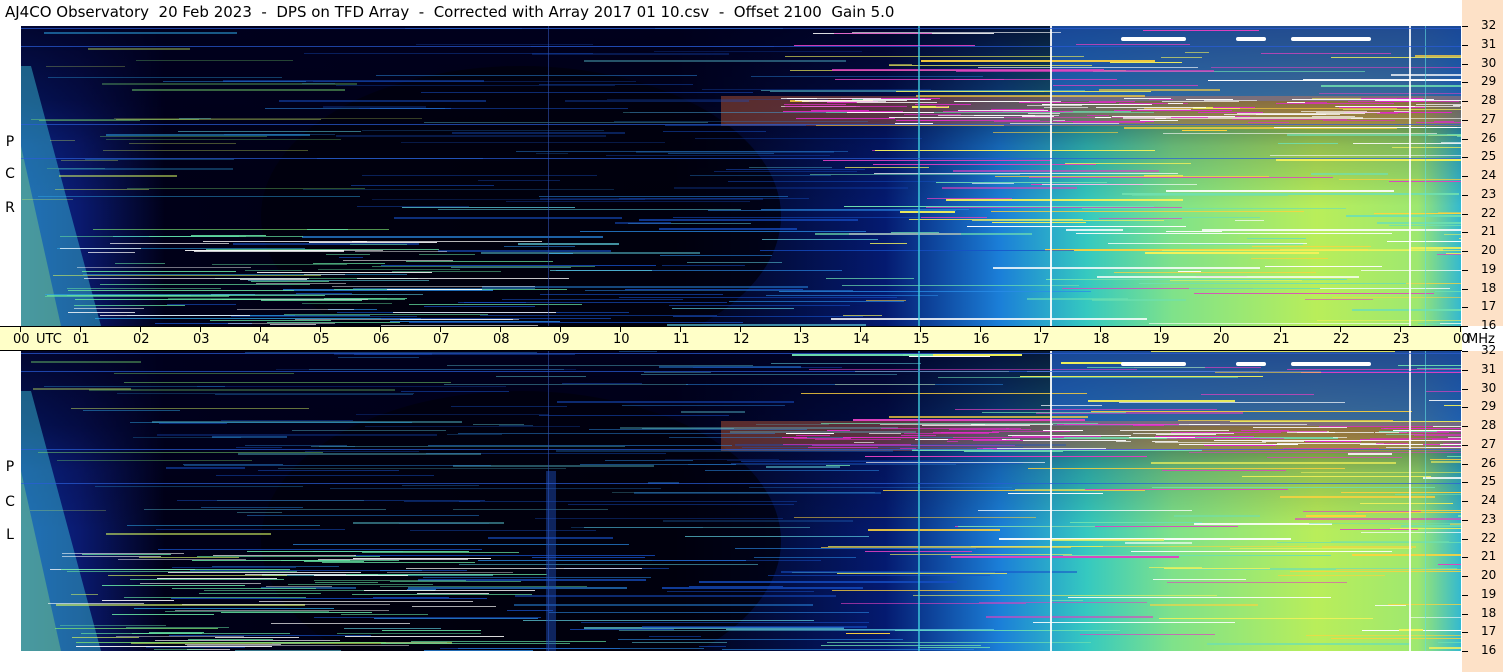  Describe the element at coordinates (10, 502) in the screenshot. I see `lcp-letter-c: C` at that location.